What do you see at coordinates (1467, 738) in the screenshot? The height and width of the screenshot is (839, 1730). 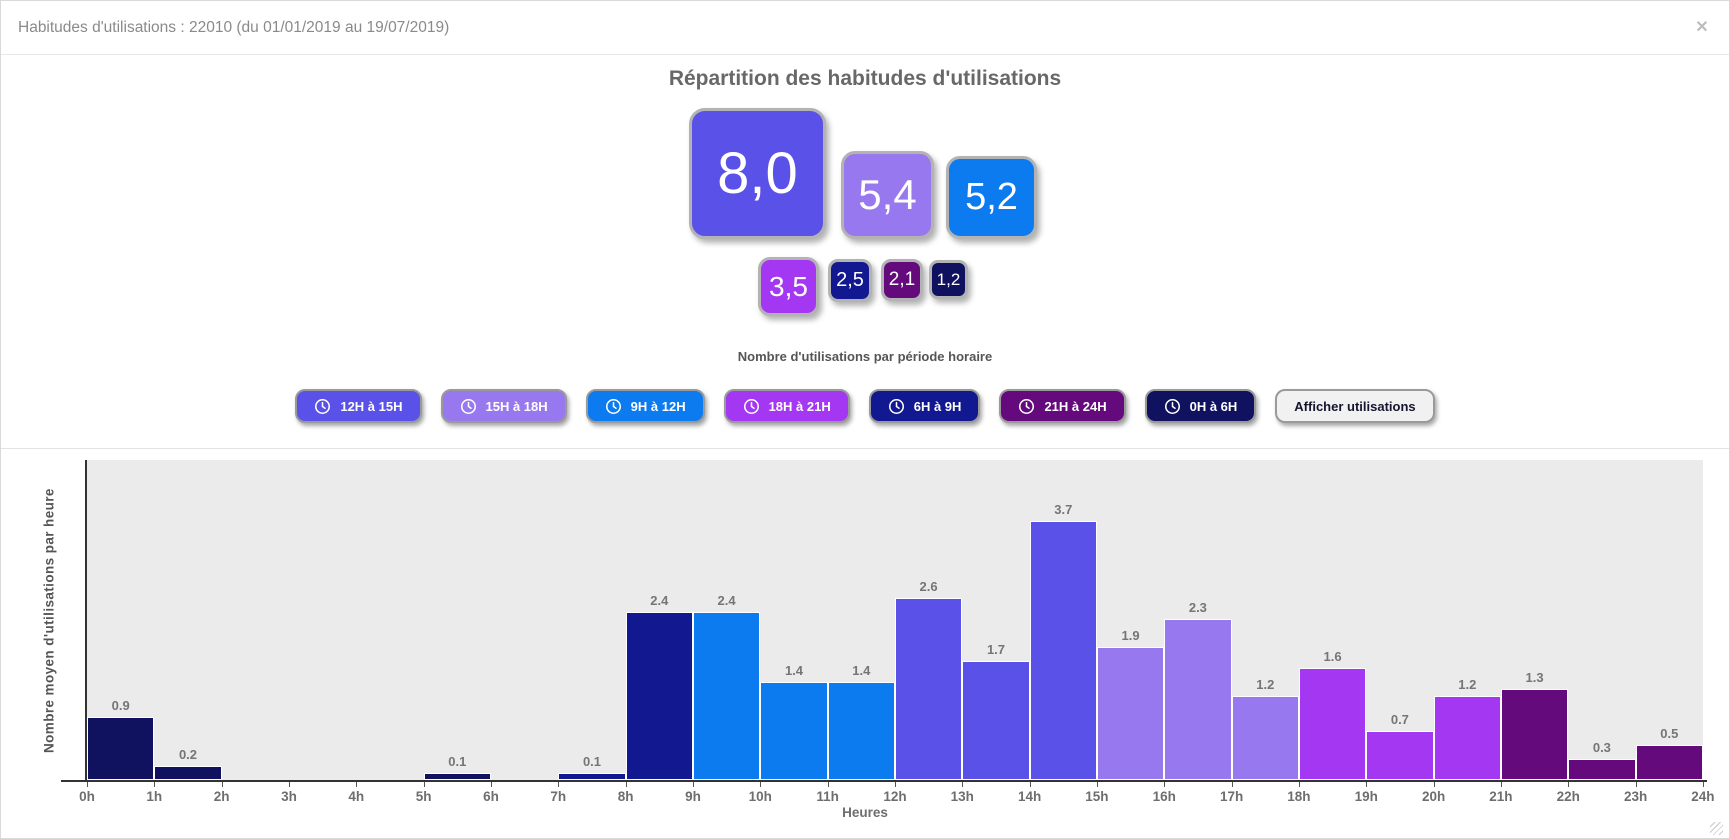 I see `bar-20h` at bounding box center [1467, 738].